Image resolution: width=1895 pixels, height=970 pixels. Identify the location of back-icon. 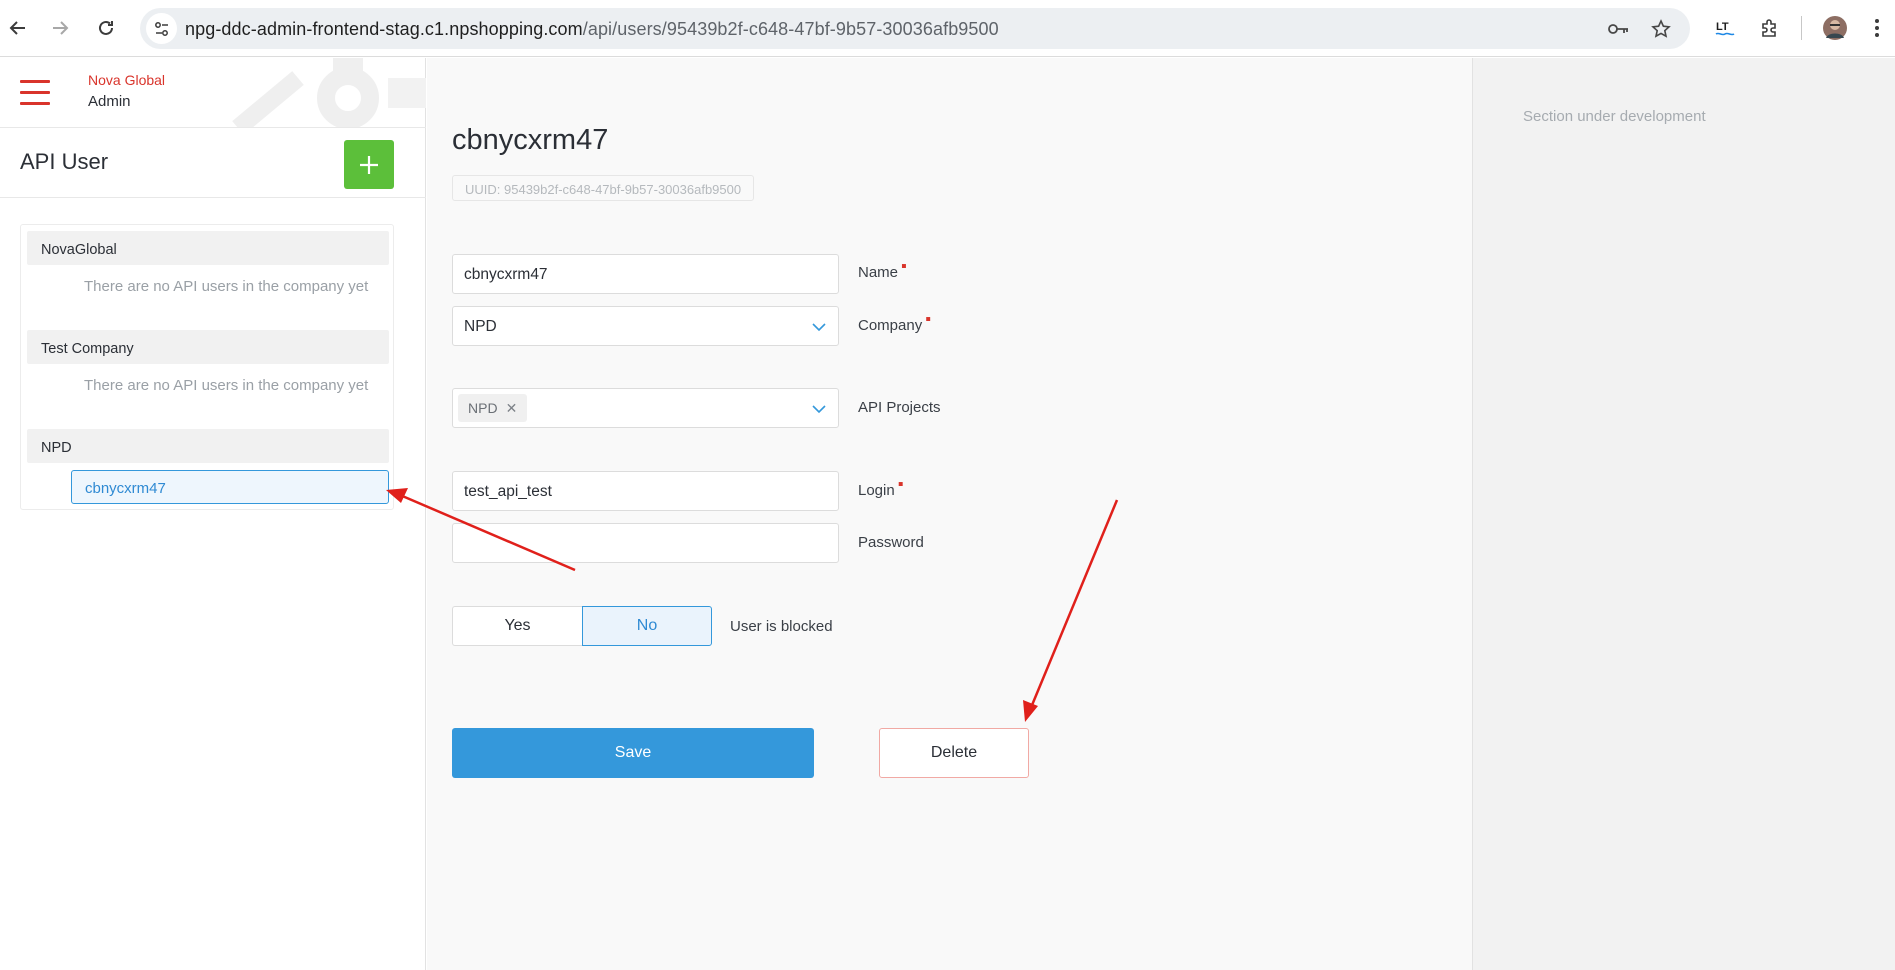
(18, 28).